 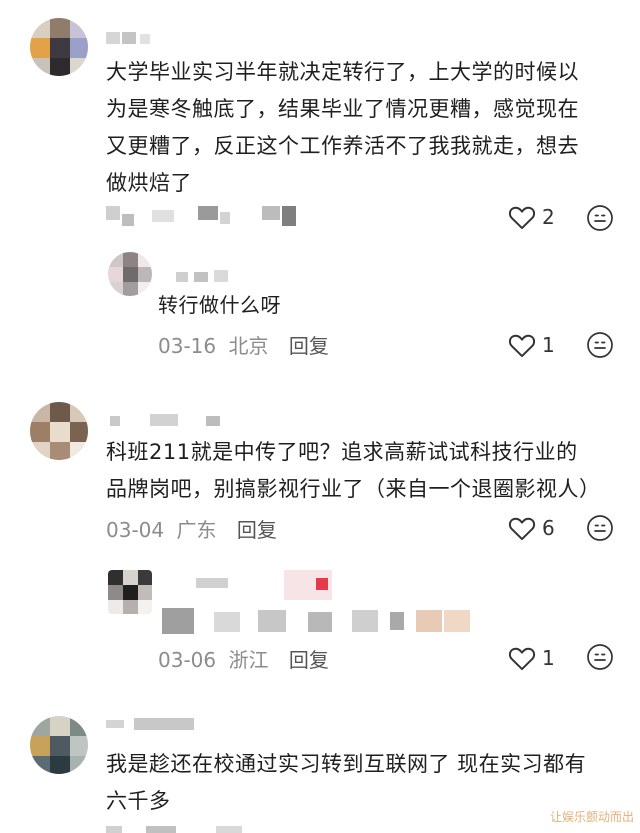 I want to click on reply-meta: 03-06 浙江 回复, so click(x=243, y=658).